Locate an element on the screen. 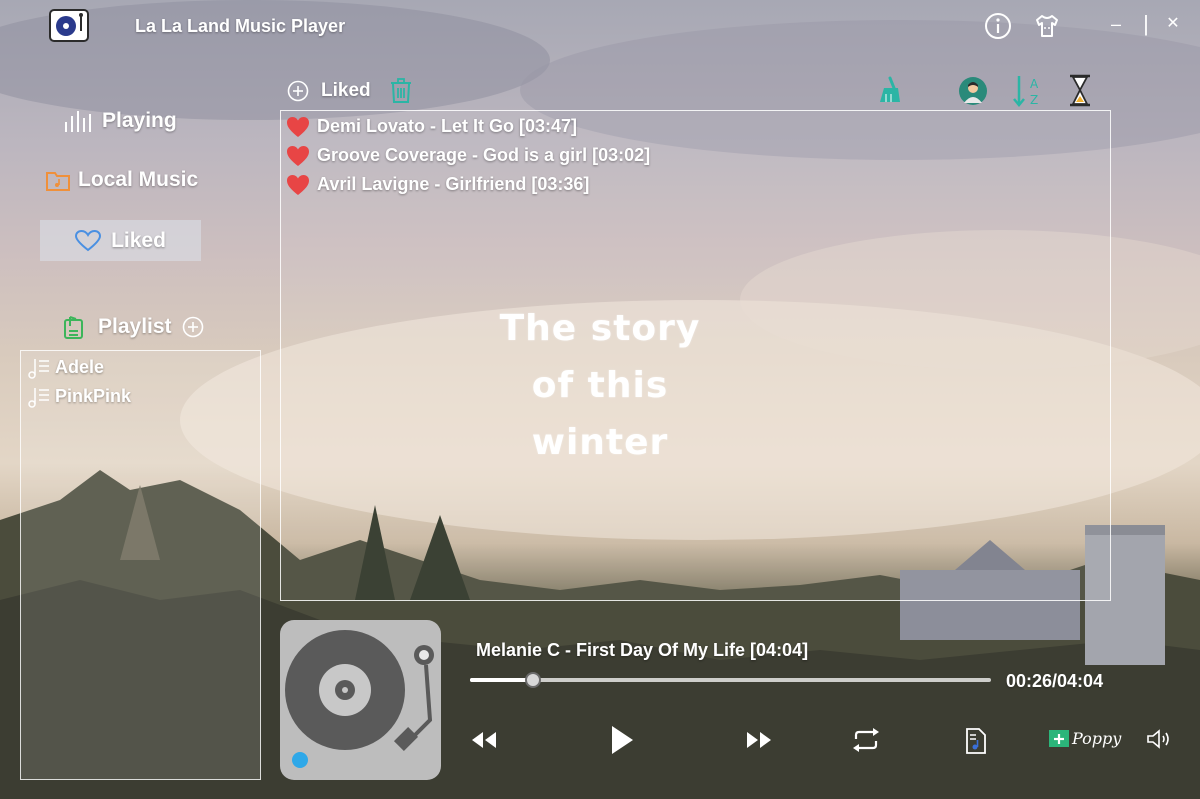  progress-bar is located at coordinates (730, 680).